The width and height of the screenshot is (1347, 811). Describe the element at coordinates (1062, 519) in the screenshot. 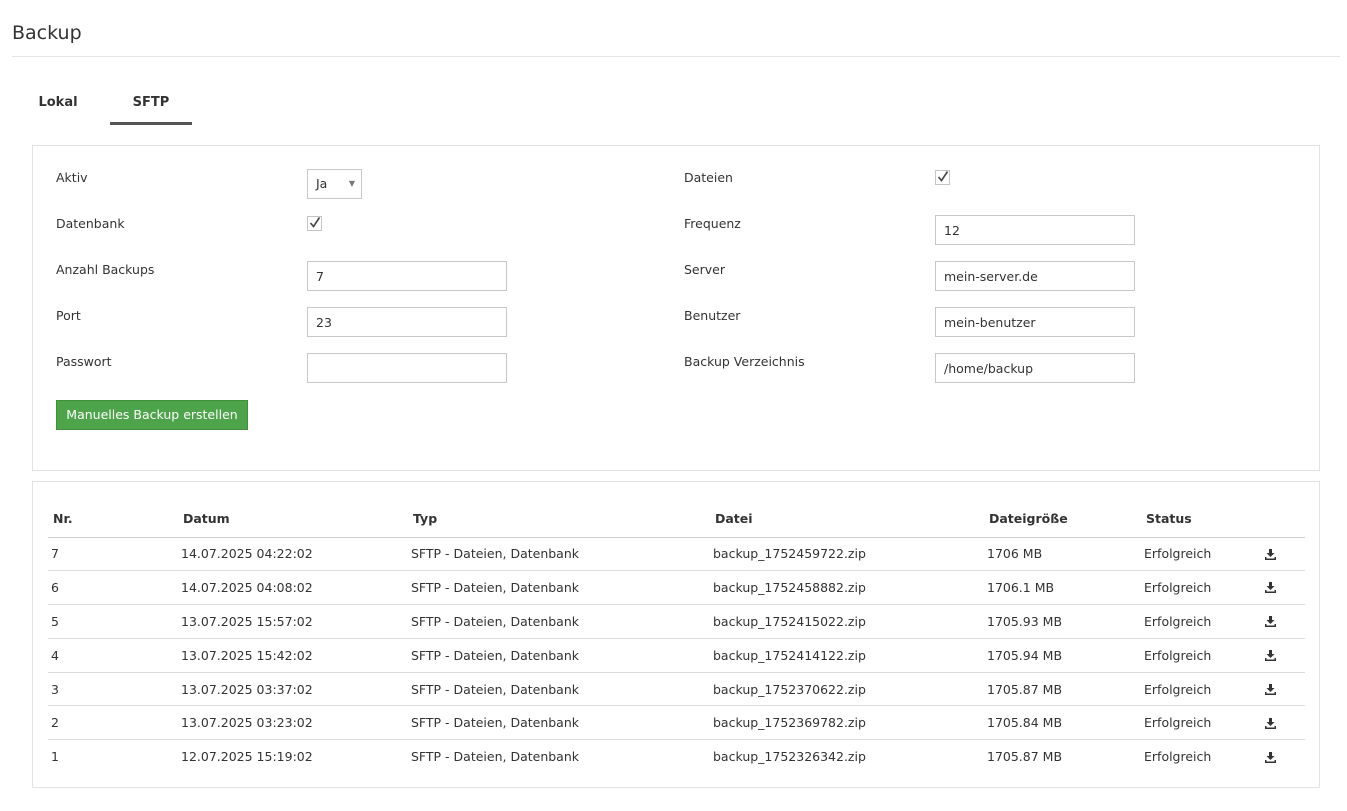

I see `column-header-dateigroesse: Dateigröße` at that location.